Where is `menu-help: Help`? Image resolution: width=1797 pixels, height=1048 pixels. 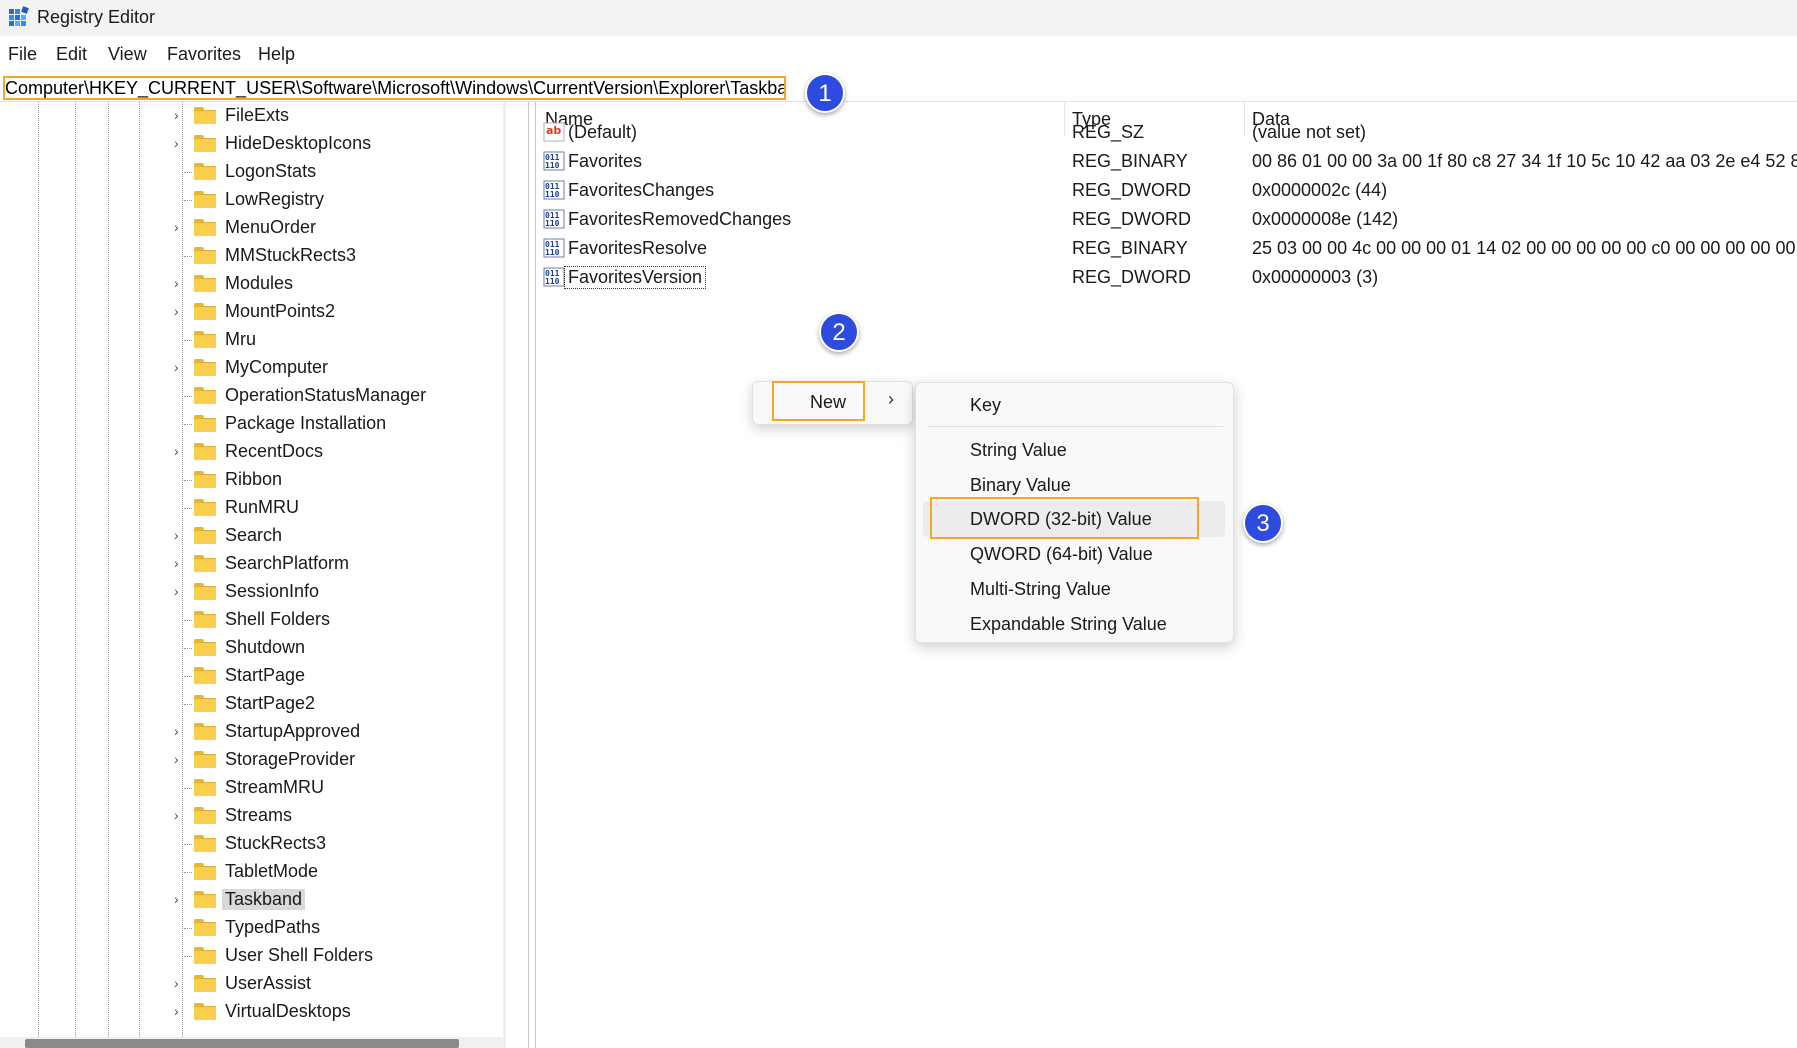 menu-help: Help is located at coordinates (276, 54).